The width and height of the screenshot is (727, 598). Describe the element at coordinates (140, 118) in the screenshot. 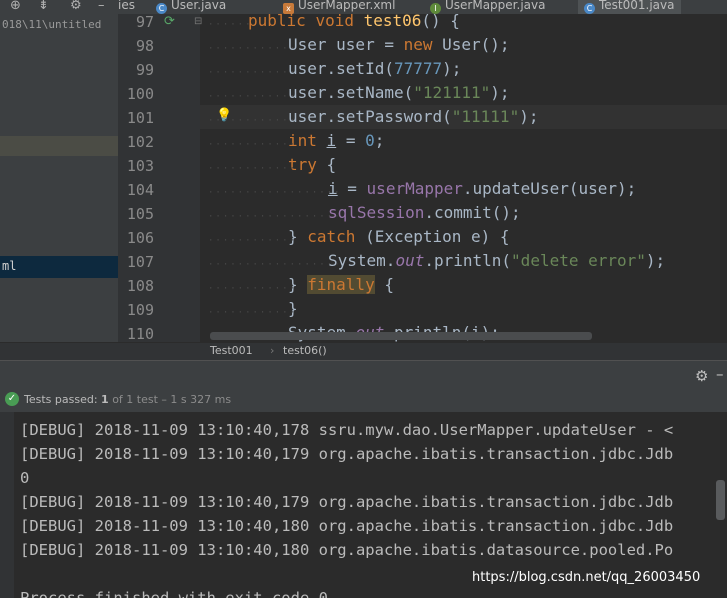

I see `line-number: 101` at that location.